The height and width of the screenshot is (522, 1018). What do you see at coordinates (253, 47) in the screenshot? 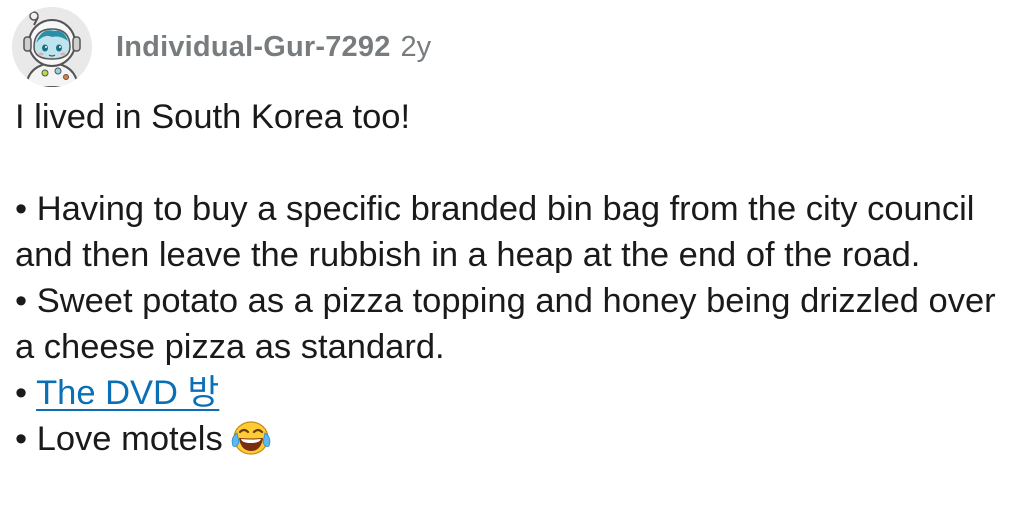
I see `author-username: Individual-Gur-7292` at bounding box center [253, 47].